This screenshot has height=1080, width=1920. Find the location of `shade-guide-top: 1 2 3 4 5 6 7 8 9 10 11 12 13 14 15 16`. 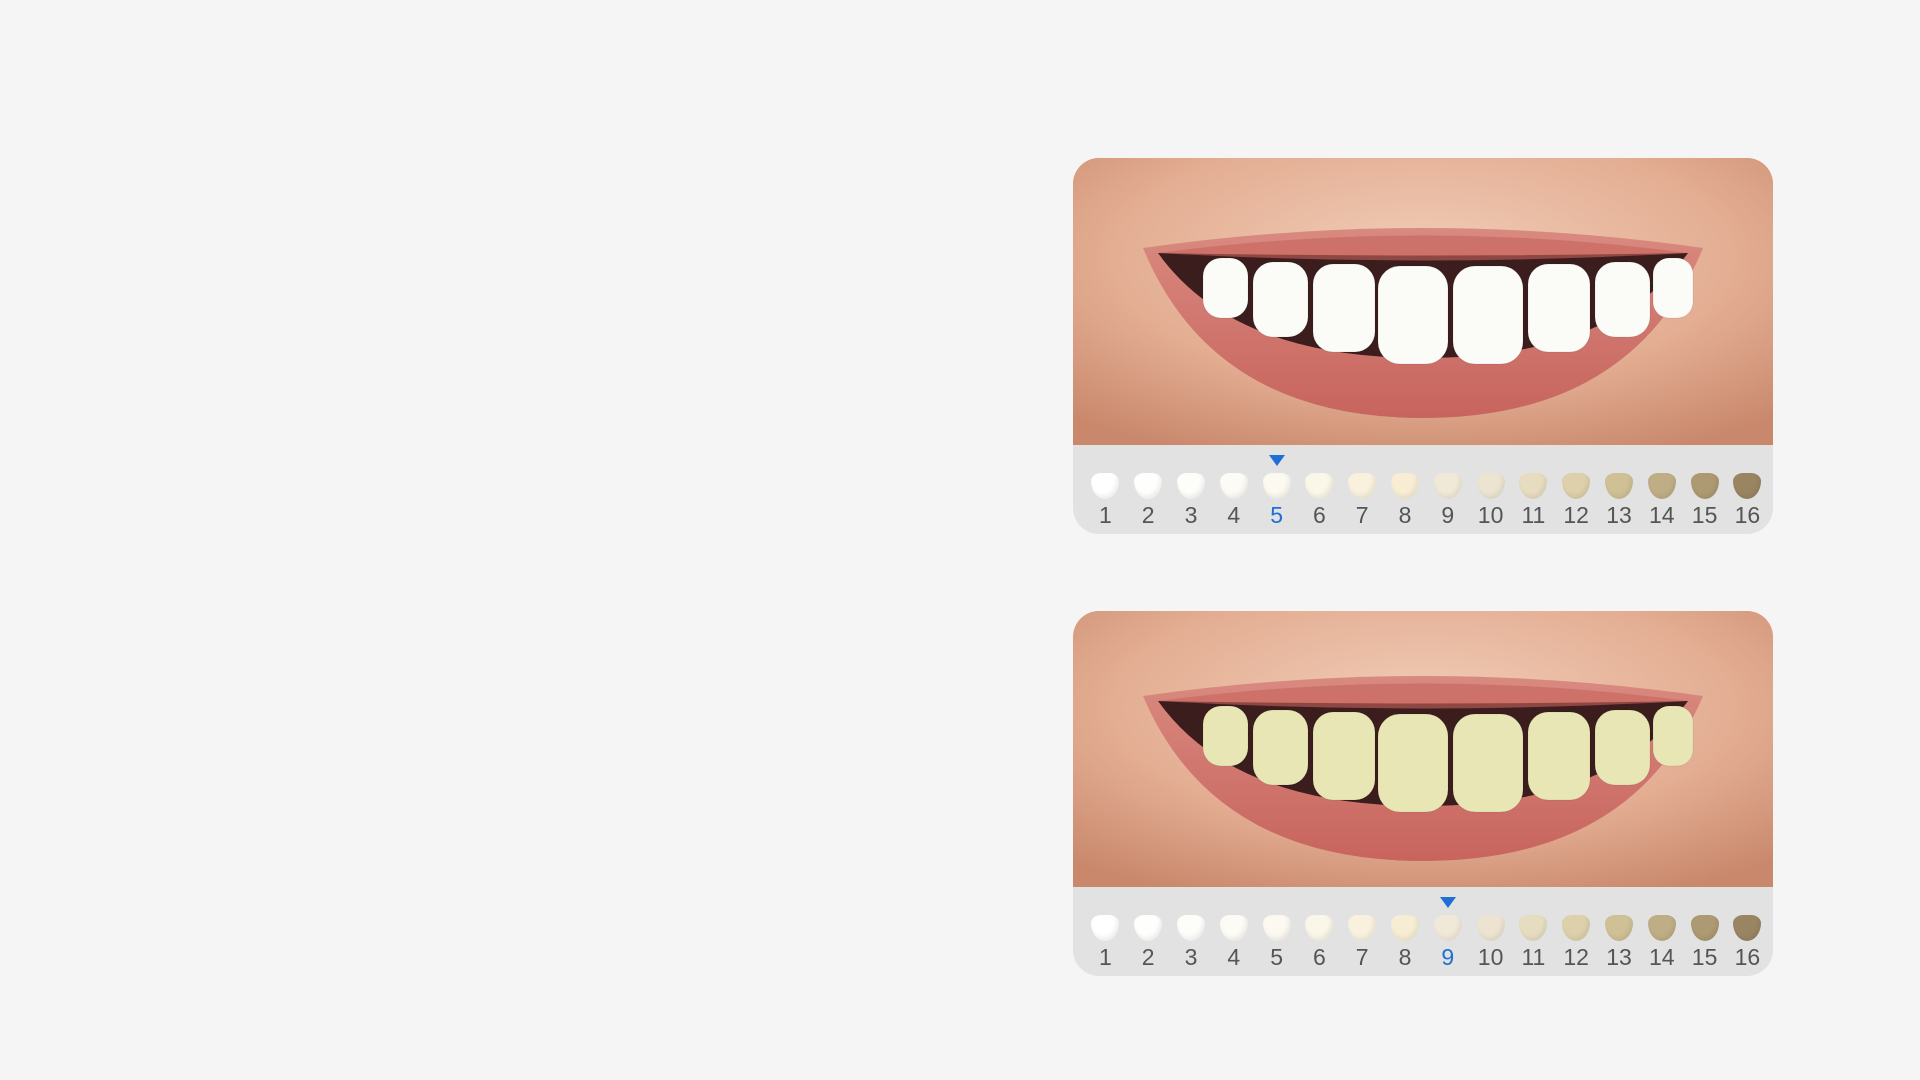

shade-guide-top: 1 2 3 4 5 6 7 8 9 10 11 12 13 14 15 16 is located at coordinates (1423, 489).